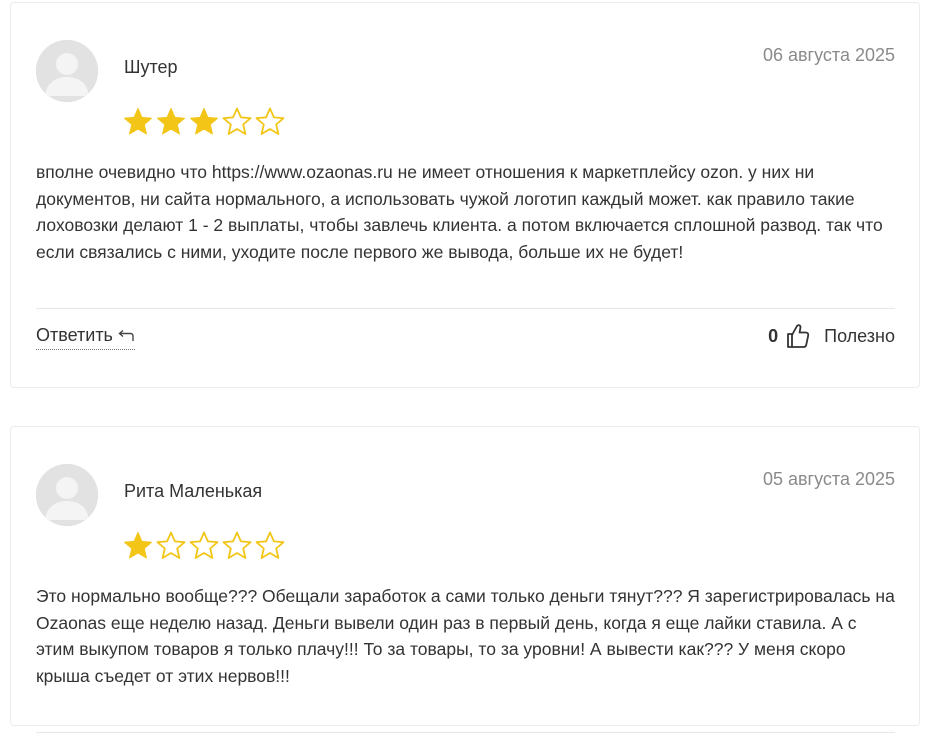  I want to click on review-author: Шутер, so click(151, 67).